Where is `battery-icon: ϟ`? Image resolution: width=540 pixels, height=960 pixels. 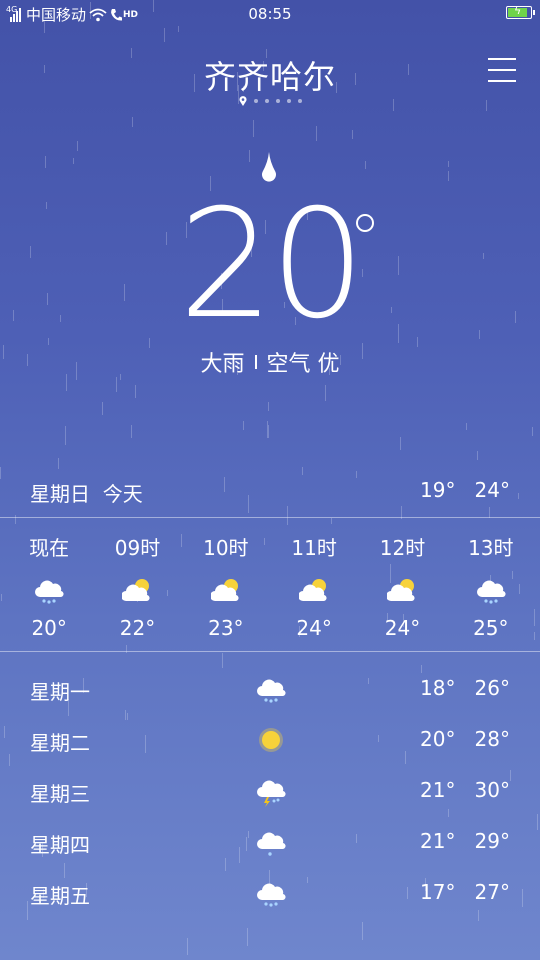
battery-icon: ϟ is located at coordinates (520, 11).